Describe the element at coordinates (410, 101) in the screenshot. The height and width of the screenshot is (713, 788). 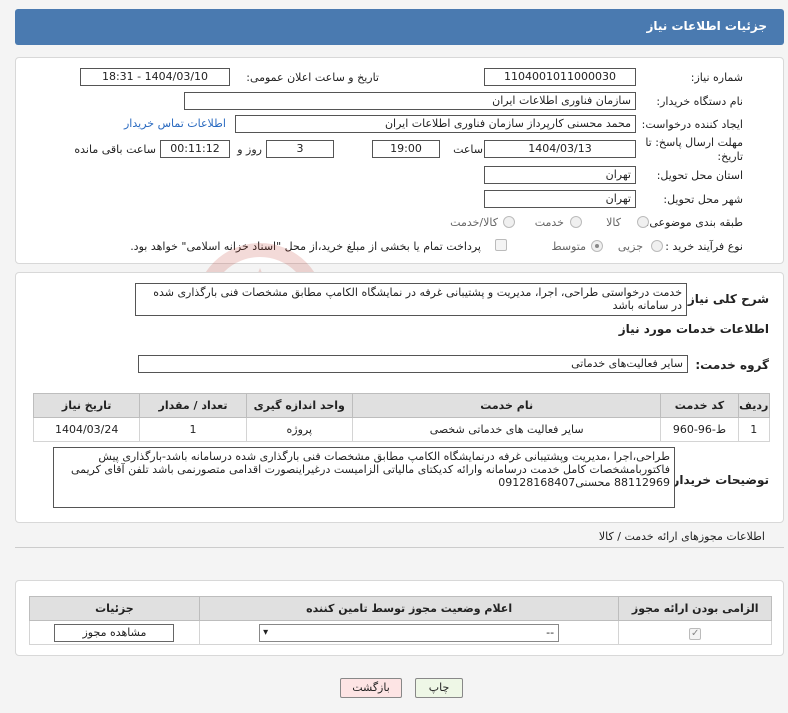
I see `buyer-org-field: سازمان فناوری اطلاعات ایران` at that location.